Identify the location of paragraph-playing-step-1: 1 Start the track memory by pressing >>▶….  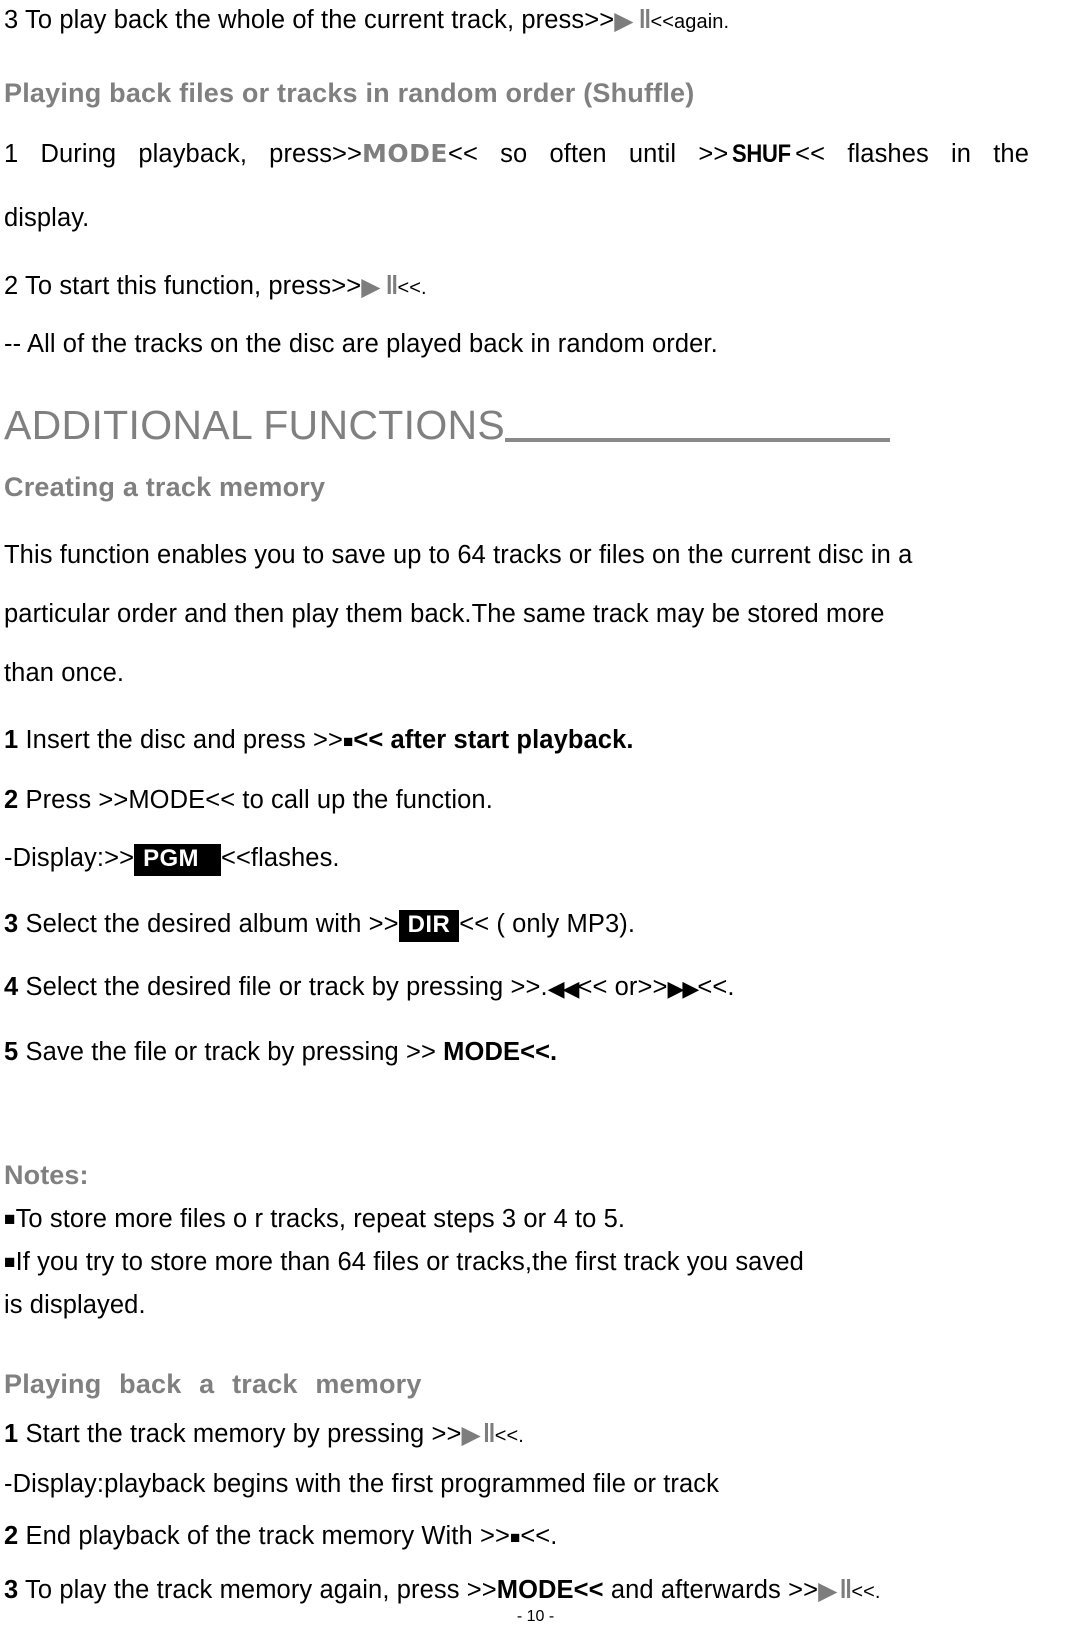
(534, 1434).